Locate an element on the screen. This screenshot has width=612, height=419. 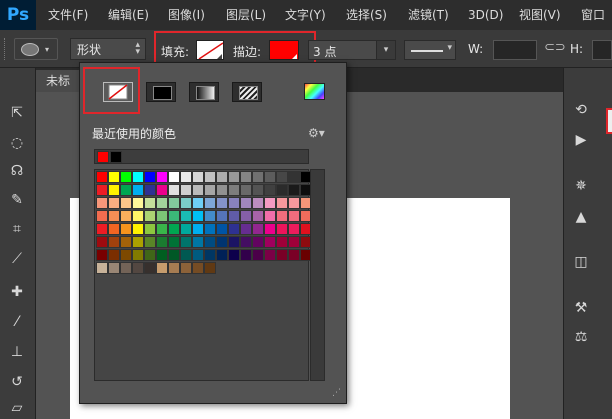
solid-color-button is located at coordinates (161, 92).